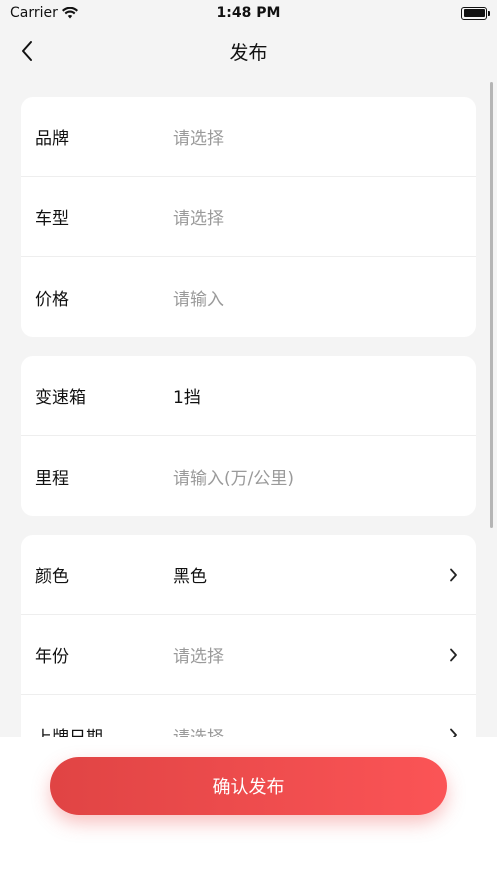 The image size is (497, 883). What do you see at coordinates (309, 730) in the screenshot?
I see `registration-date-select: 请选择` at bounding box center [309, 730].